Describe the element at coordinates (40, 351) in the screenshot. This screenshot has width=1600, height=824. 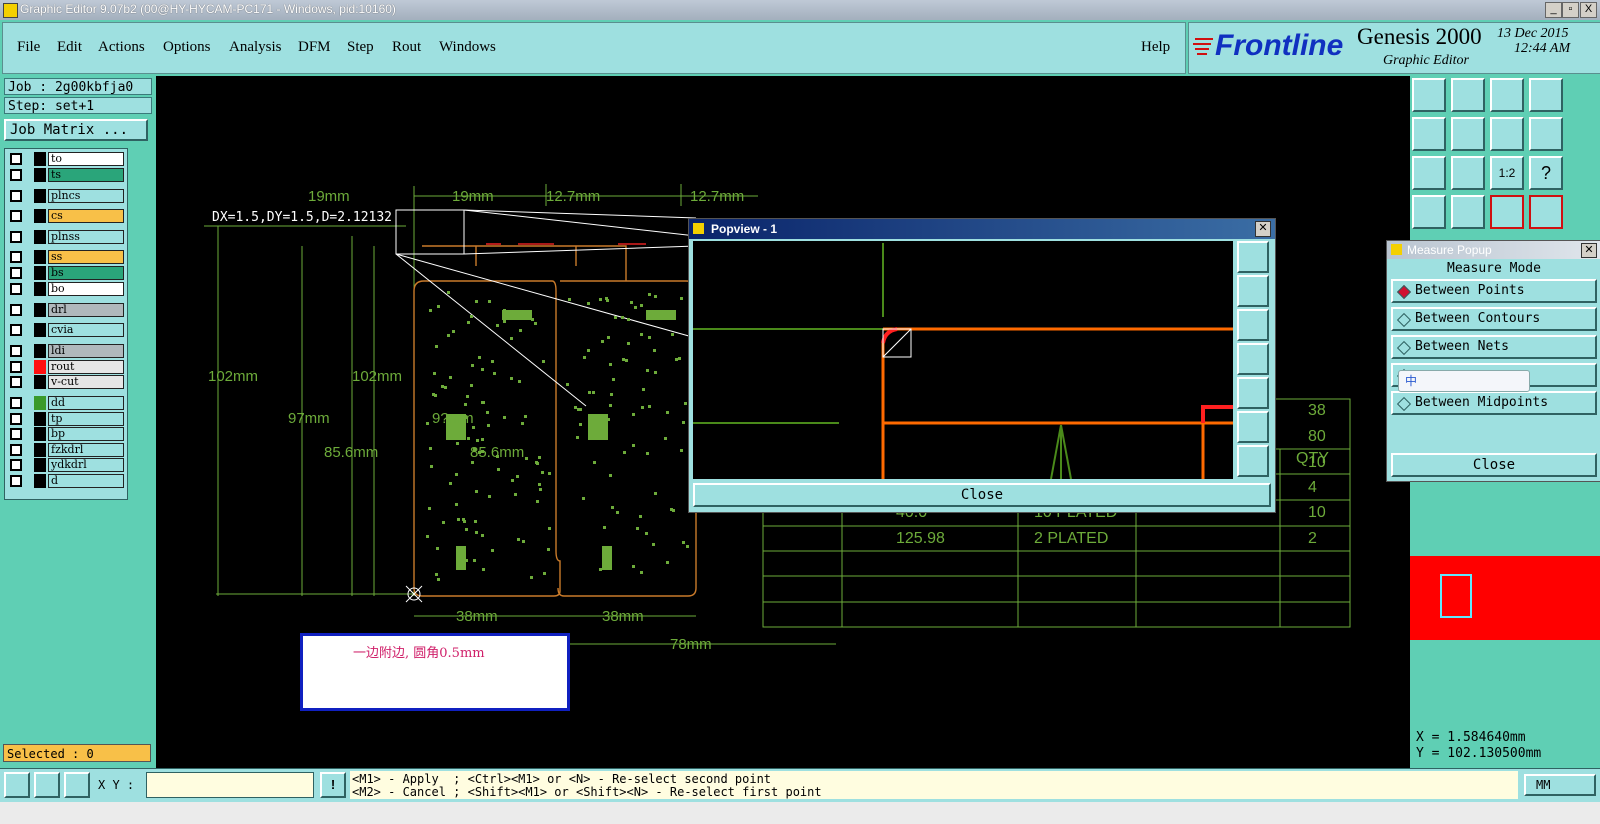
I see `layer-color-swatch` at that location.